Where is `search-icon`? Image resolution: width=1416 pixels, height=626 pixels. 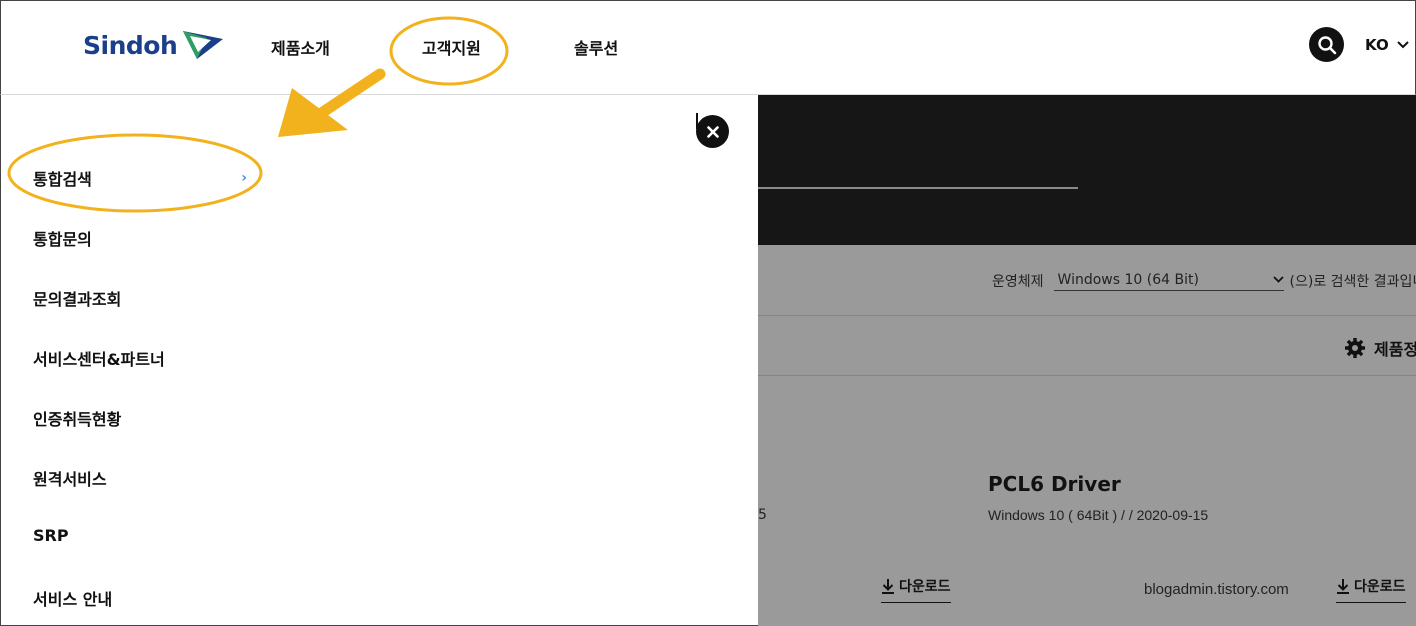 search-icon is located at coordinates (1326, 44).